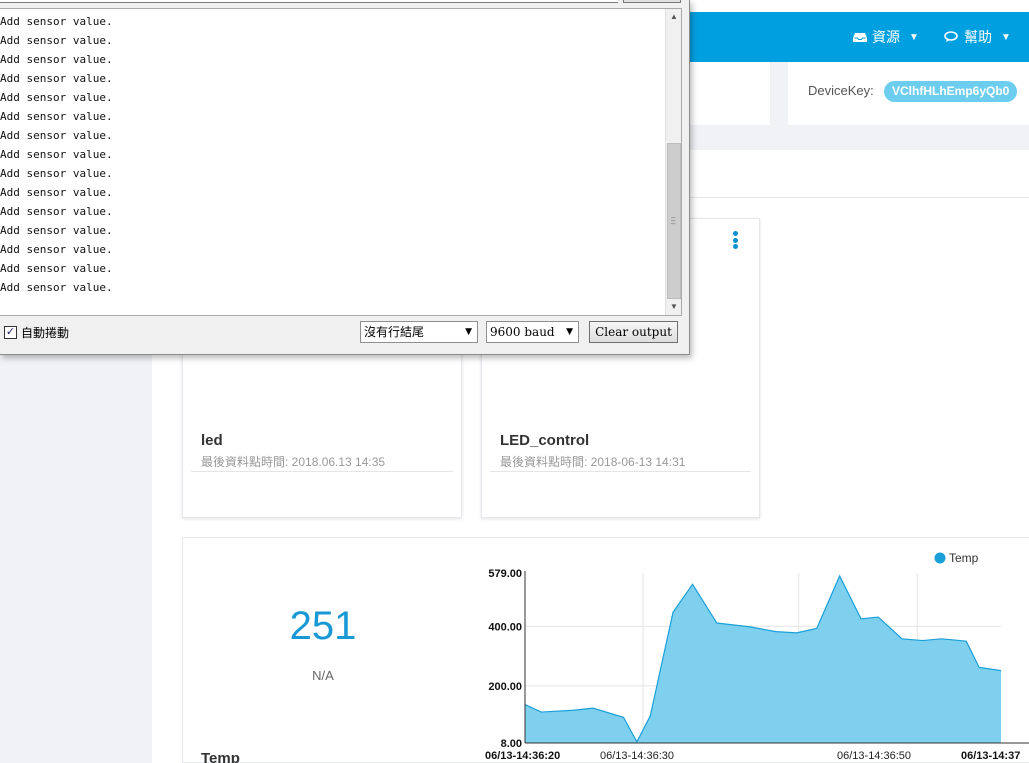 The image size is (1029, 763). What do you see at coordinates (763, 659) in the screenshot?
I see `chart-area-temp` at bounding box center [763, 659].